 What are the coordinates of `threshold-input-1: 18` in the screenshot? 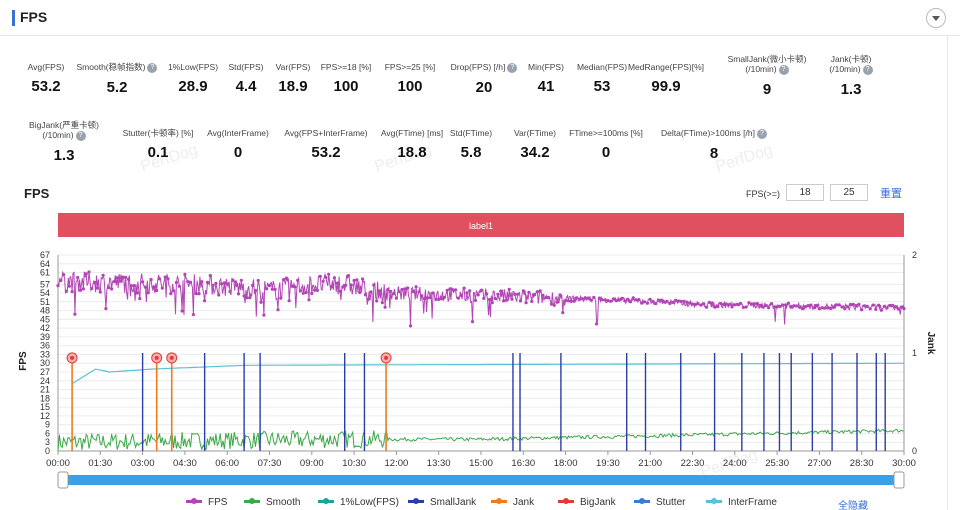 It's located at (805, 192).